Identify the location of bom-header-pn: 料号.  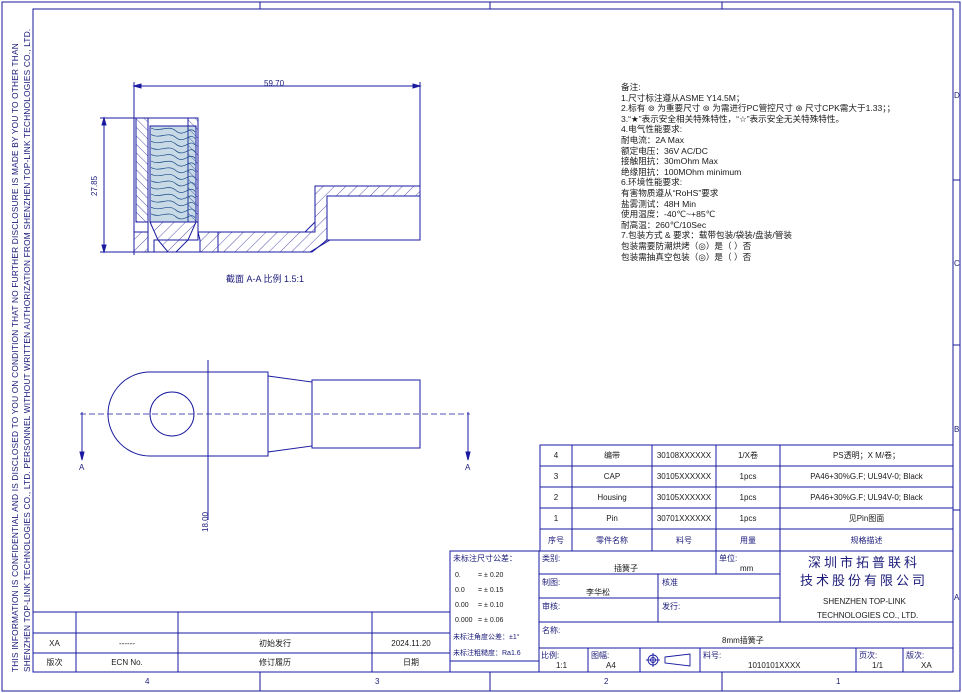
(684, 540).